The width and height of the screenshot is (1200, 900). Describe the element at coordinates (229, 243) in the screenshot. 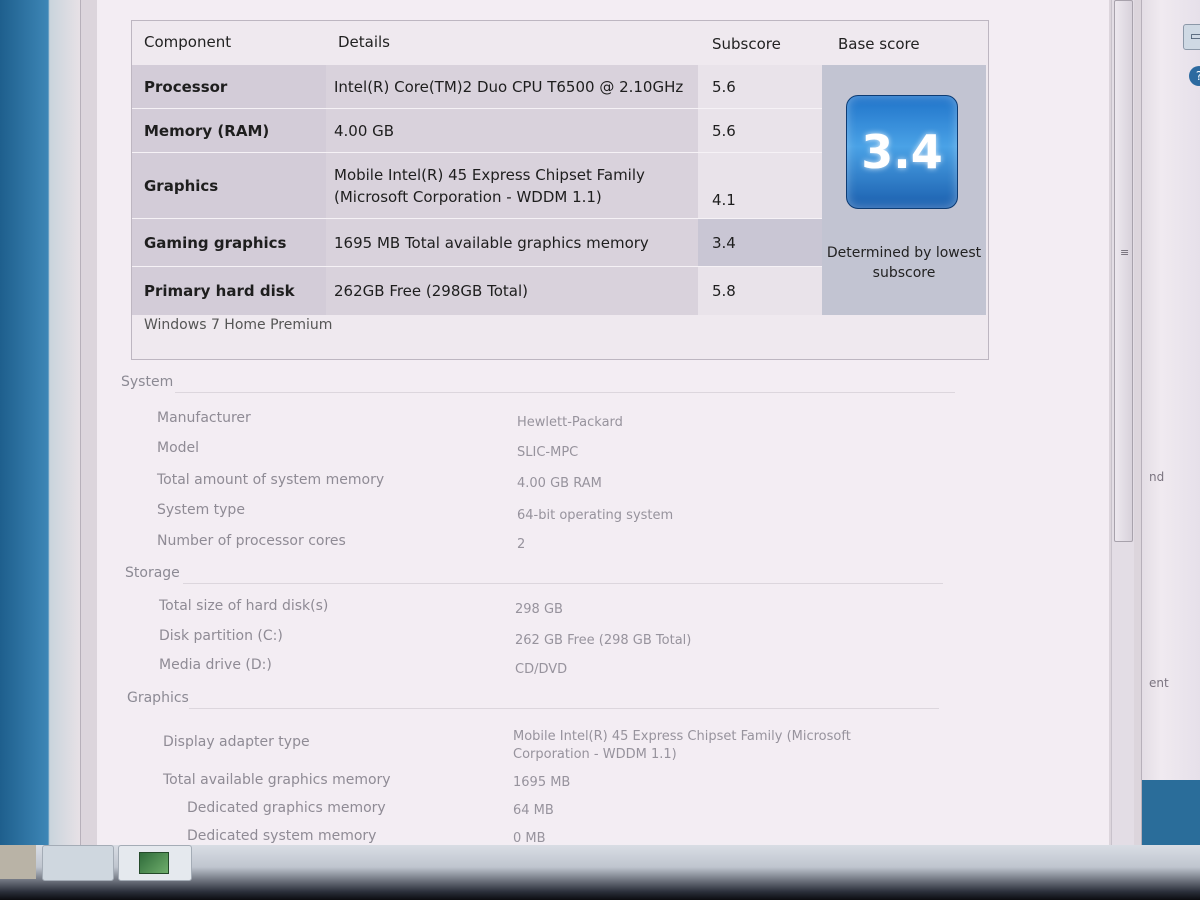

I see `component-name: Gaming graphics` at that location.